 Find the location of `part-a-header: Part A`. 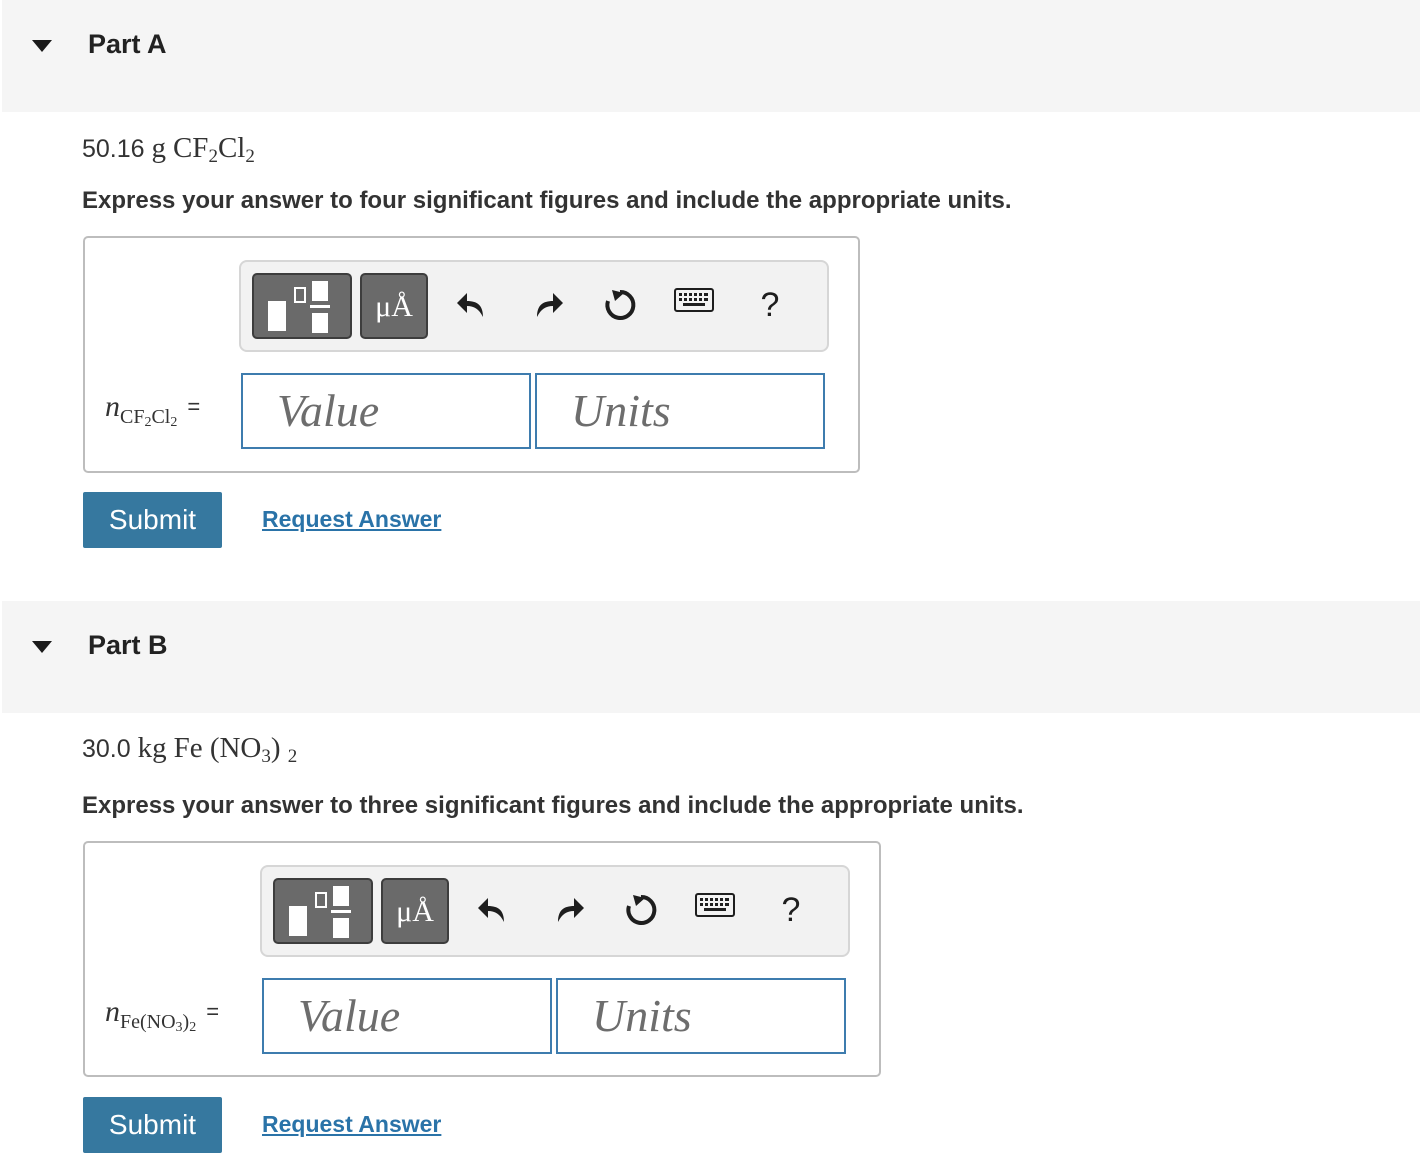

part-a-header: Part A is located at coordinates (711, 56).